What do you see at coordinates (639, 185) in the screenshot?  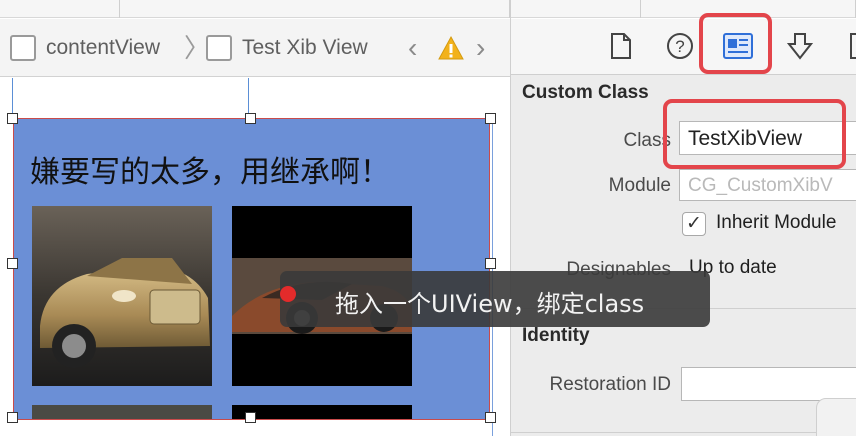 I see `module-label: Module` at bounding box center [639, 185].